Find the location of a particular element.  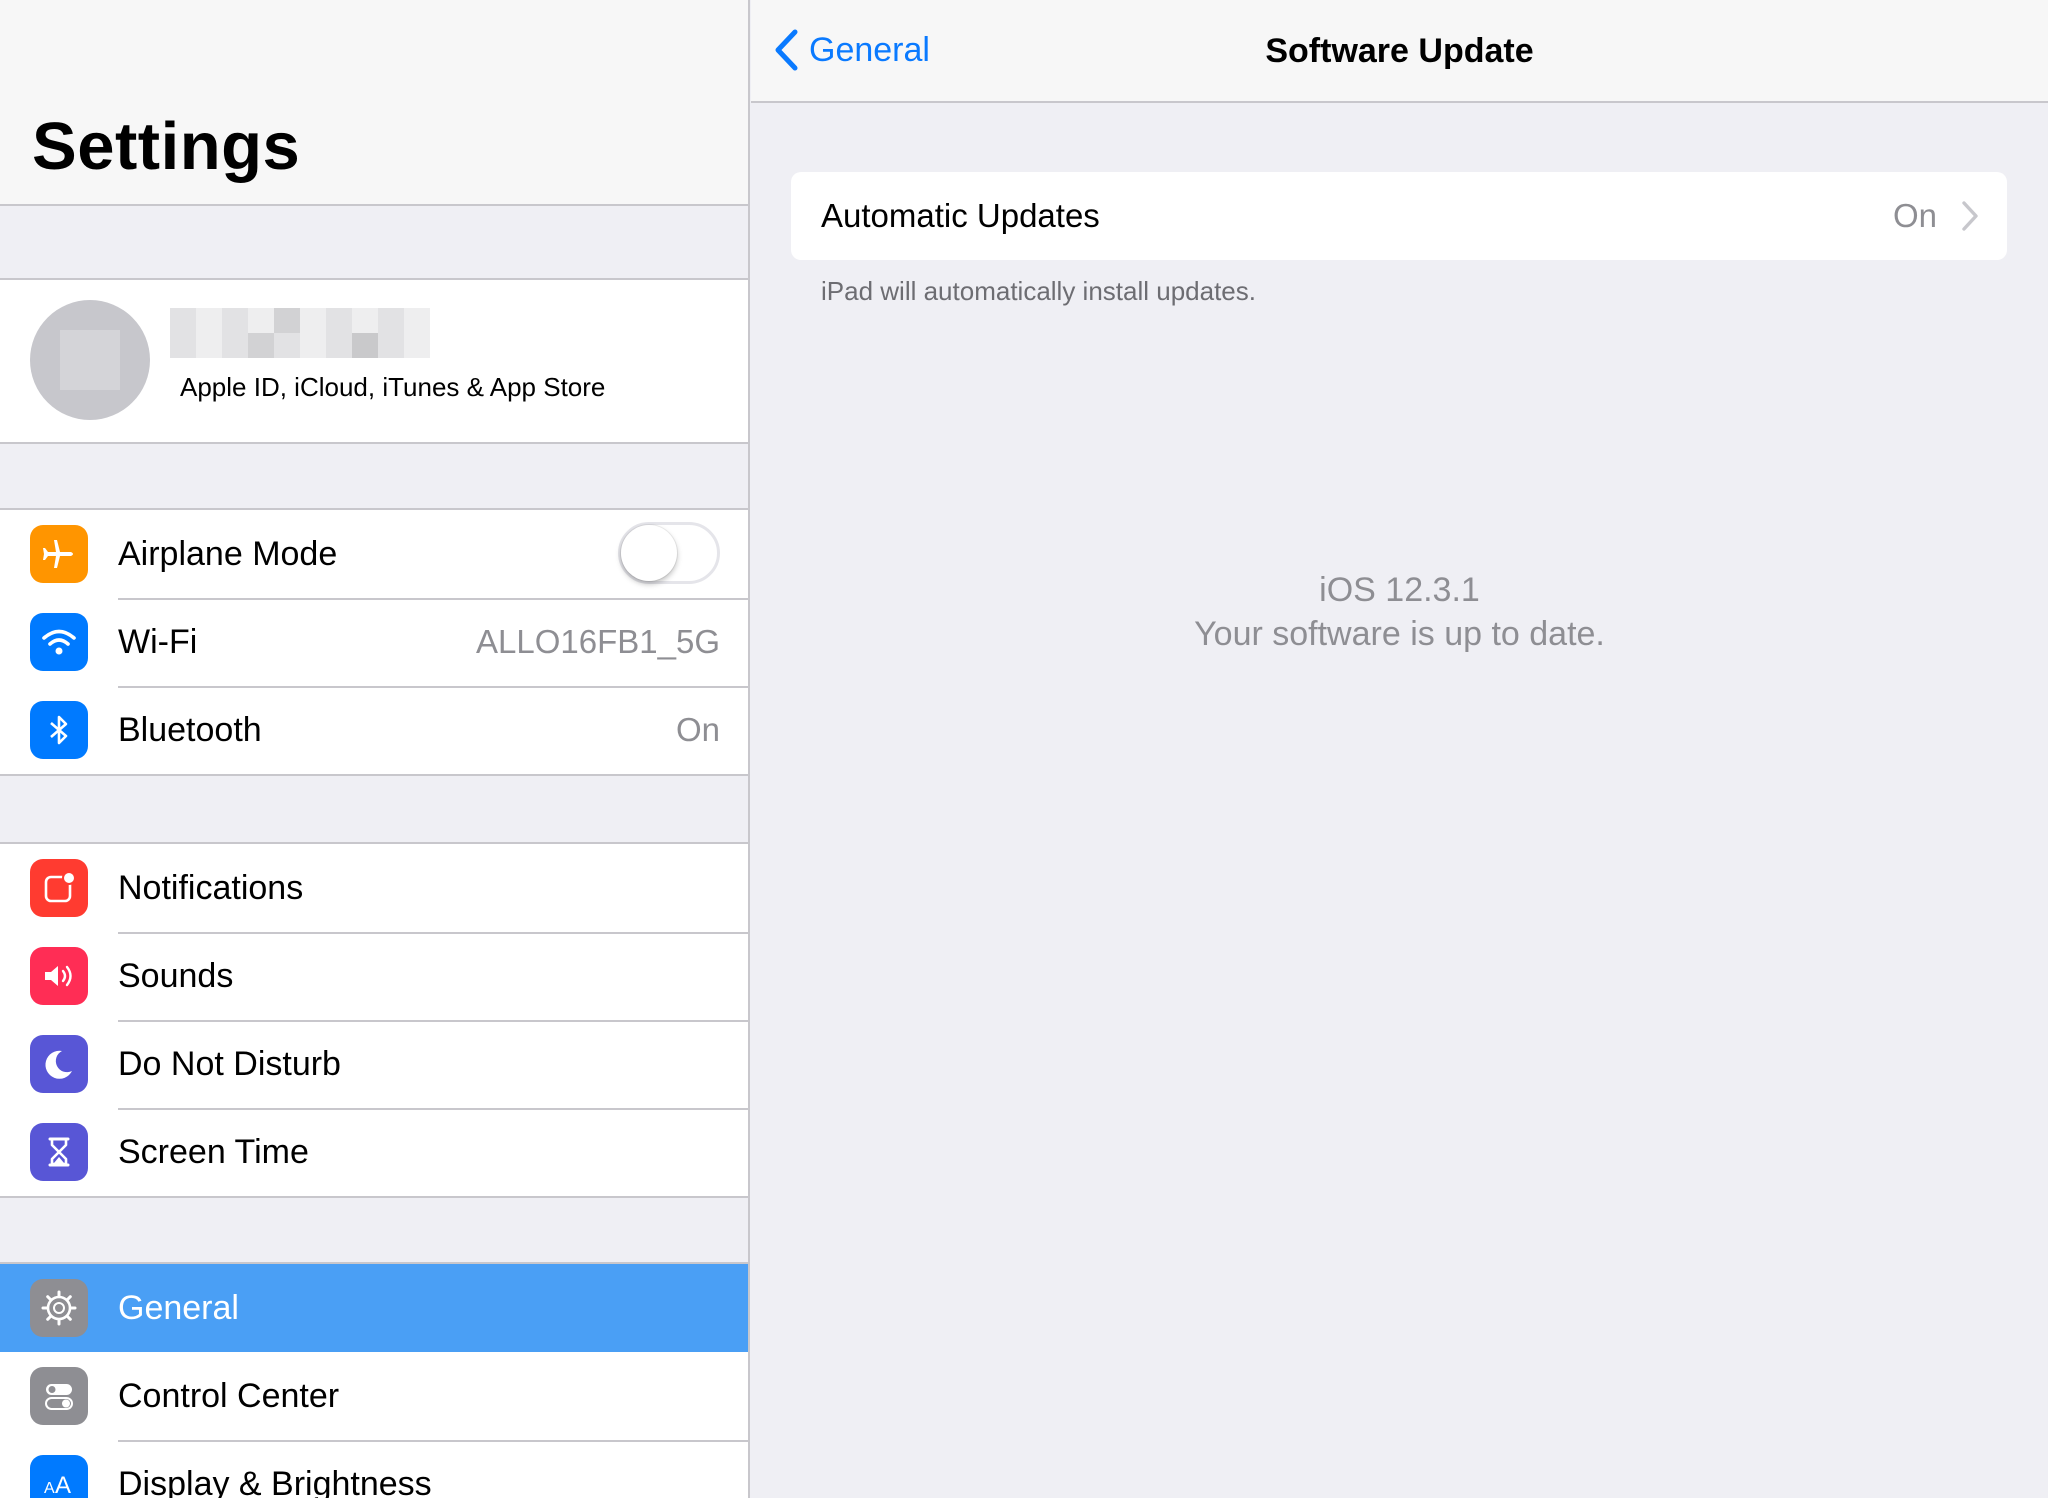

page-title: Settings is located at coordinates (166, 146).